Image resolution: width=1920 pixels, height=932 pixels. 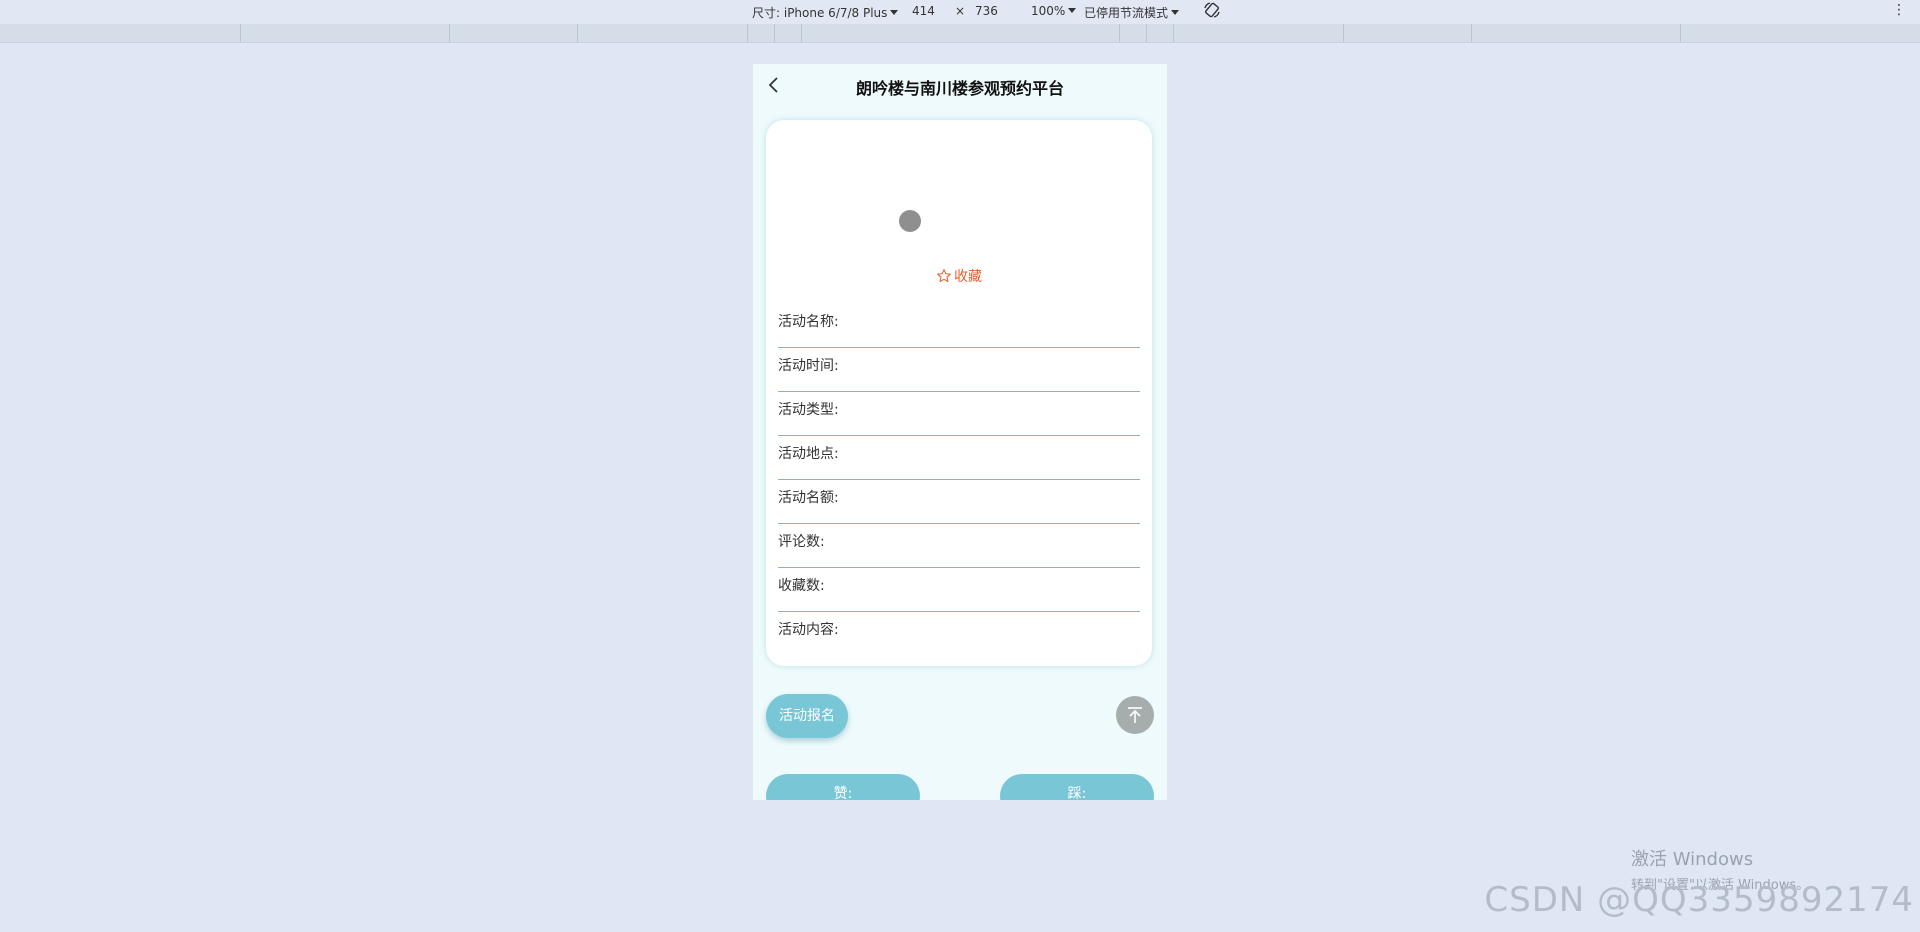 I want to click on nav-bar: 朗吟楼与南川楼参观预约平台, so click(x=960, y=86).